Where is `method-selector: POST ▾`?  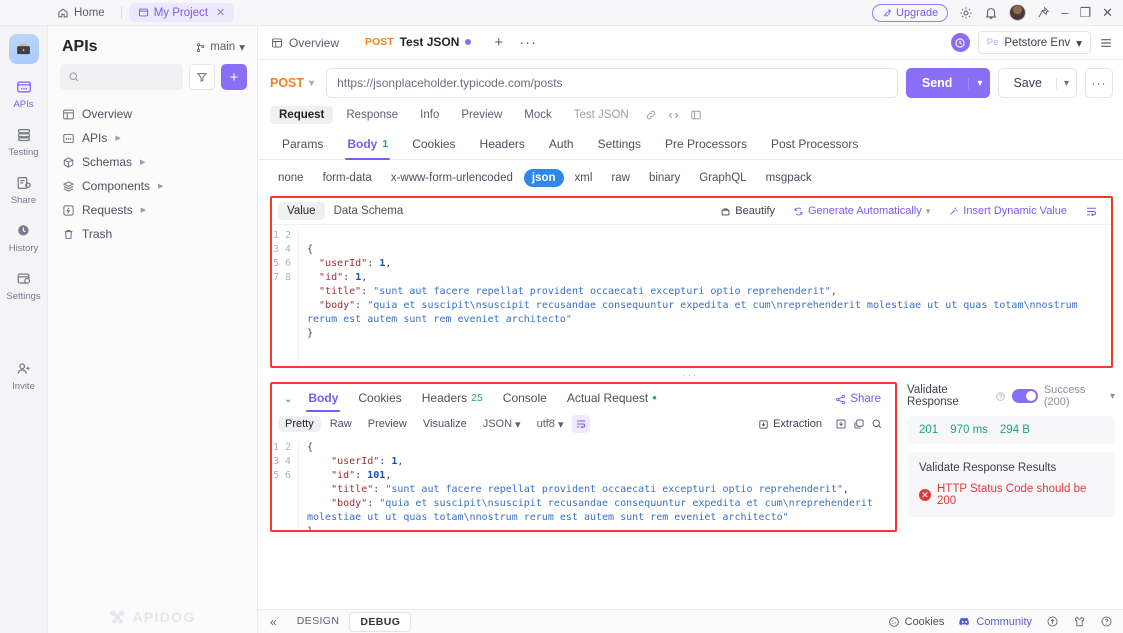
method-selector: POST ▾ is located at coordinates (294, 83).